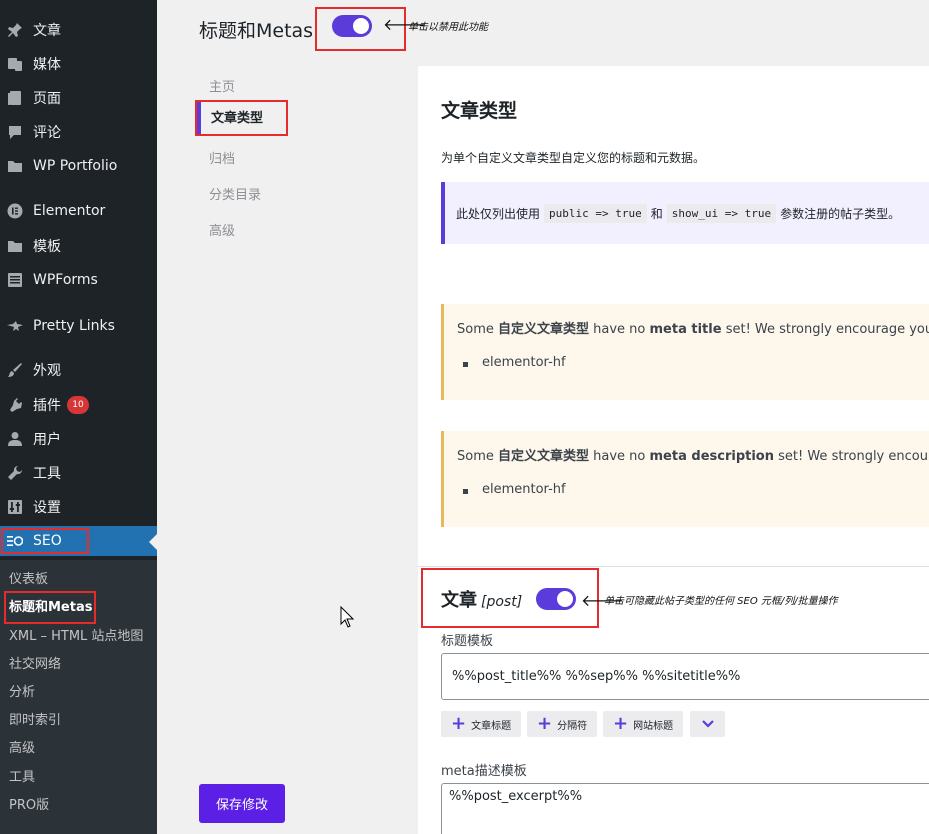 The width and height of the screenshot is (929, 834). I want to click on add-separator-tag-button: + 分隔符, so click(562, 724).